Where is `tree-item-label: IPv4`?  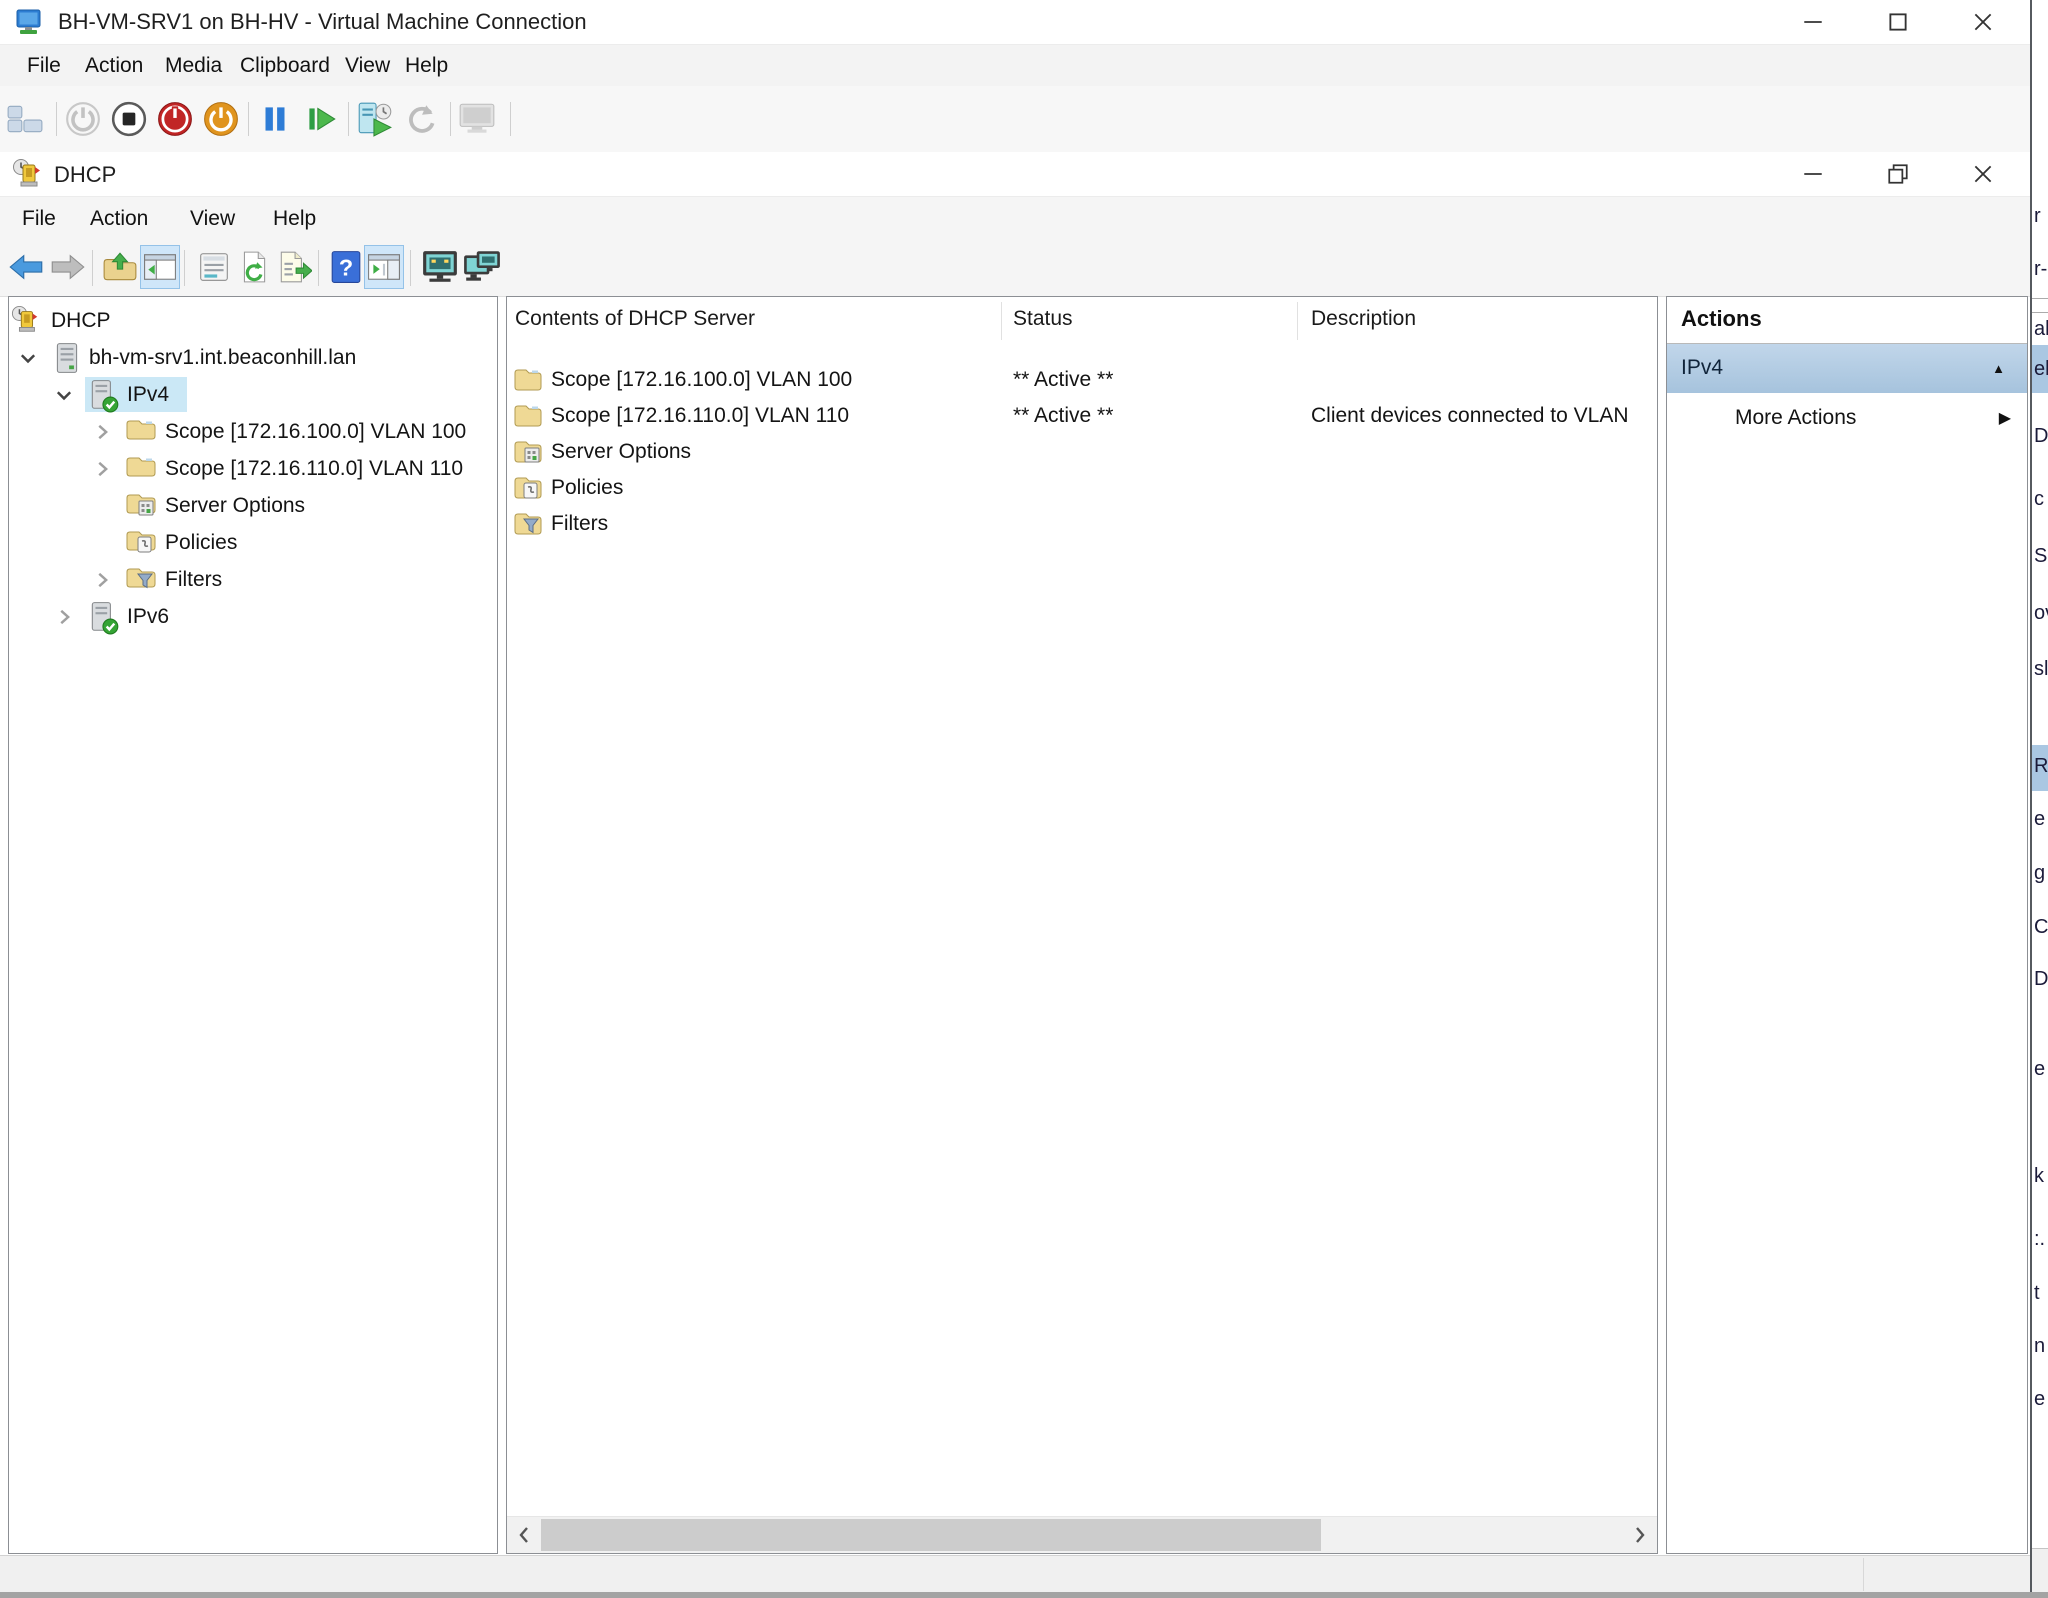 tree-item-label: IPv4 is located at coordinates (148, 394).